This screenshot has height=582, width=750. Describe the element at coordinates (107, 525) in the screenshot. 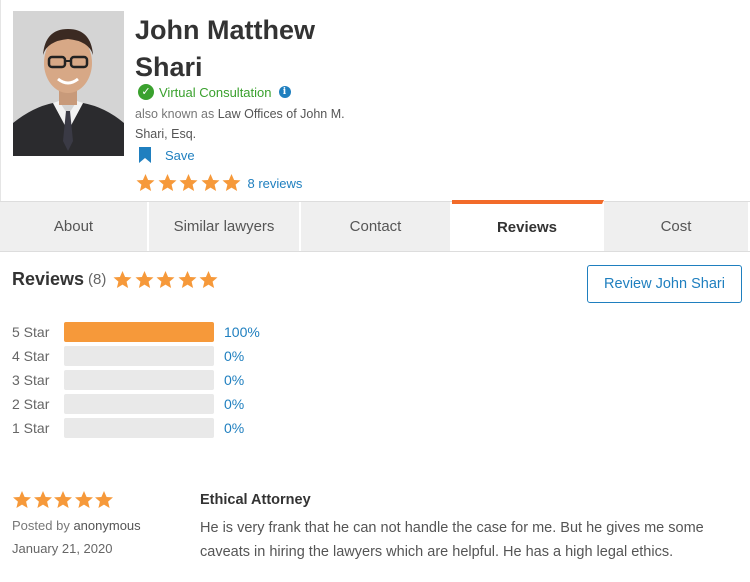

I see `review-author: anonymous` at that location.